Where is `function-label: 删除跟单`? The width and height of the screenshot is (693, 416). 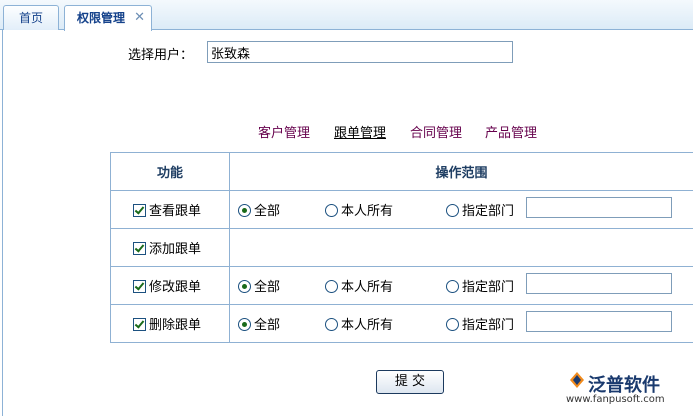
function-label: 删除跟单 is located at coordinates (175, 325).